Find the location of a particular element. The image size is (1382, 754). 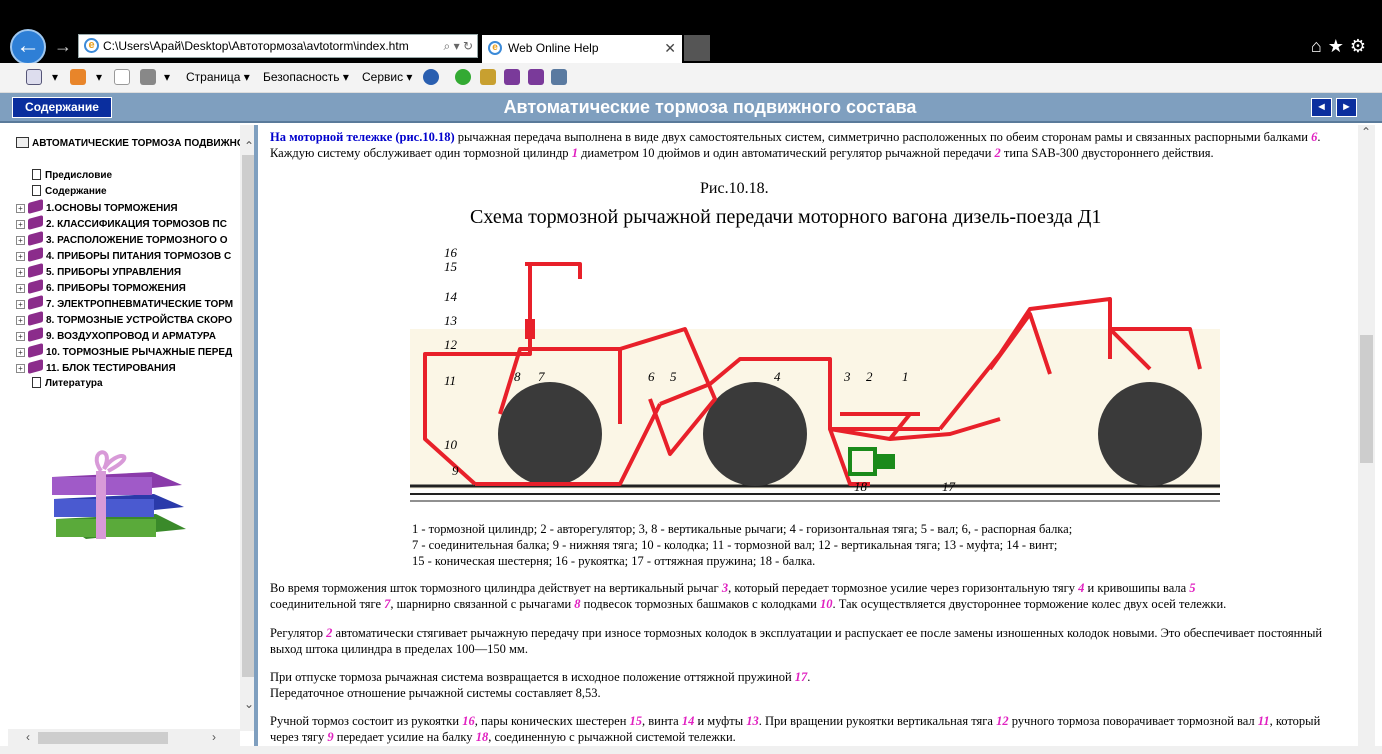

prev-page-button: ◄ is located at coordinates (1321, 107).